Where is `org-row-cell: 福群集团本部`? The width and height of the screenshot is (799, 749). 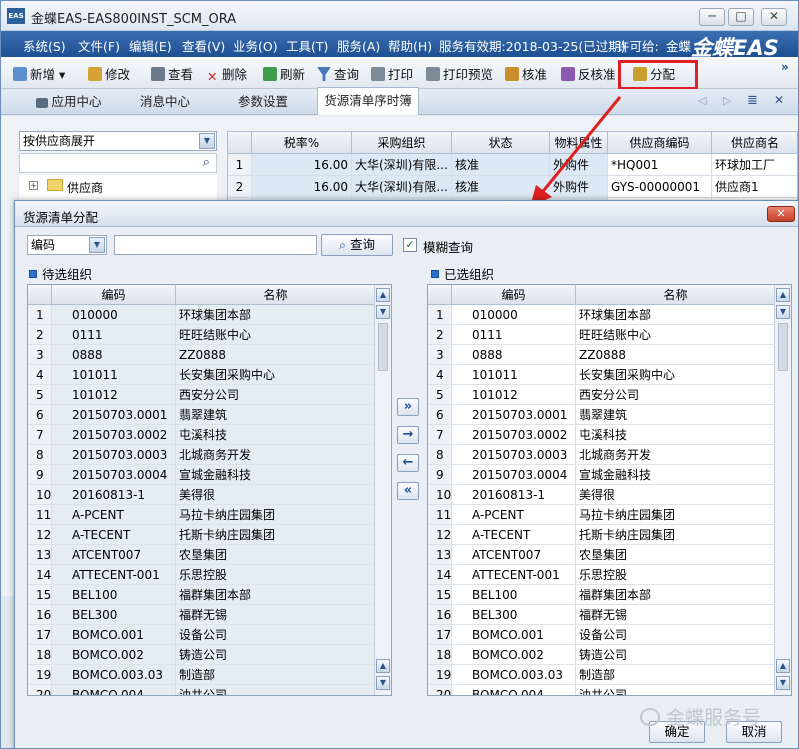 org-row-cell: 福群集团本部 is located at coordinates (676, 595).